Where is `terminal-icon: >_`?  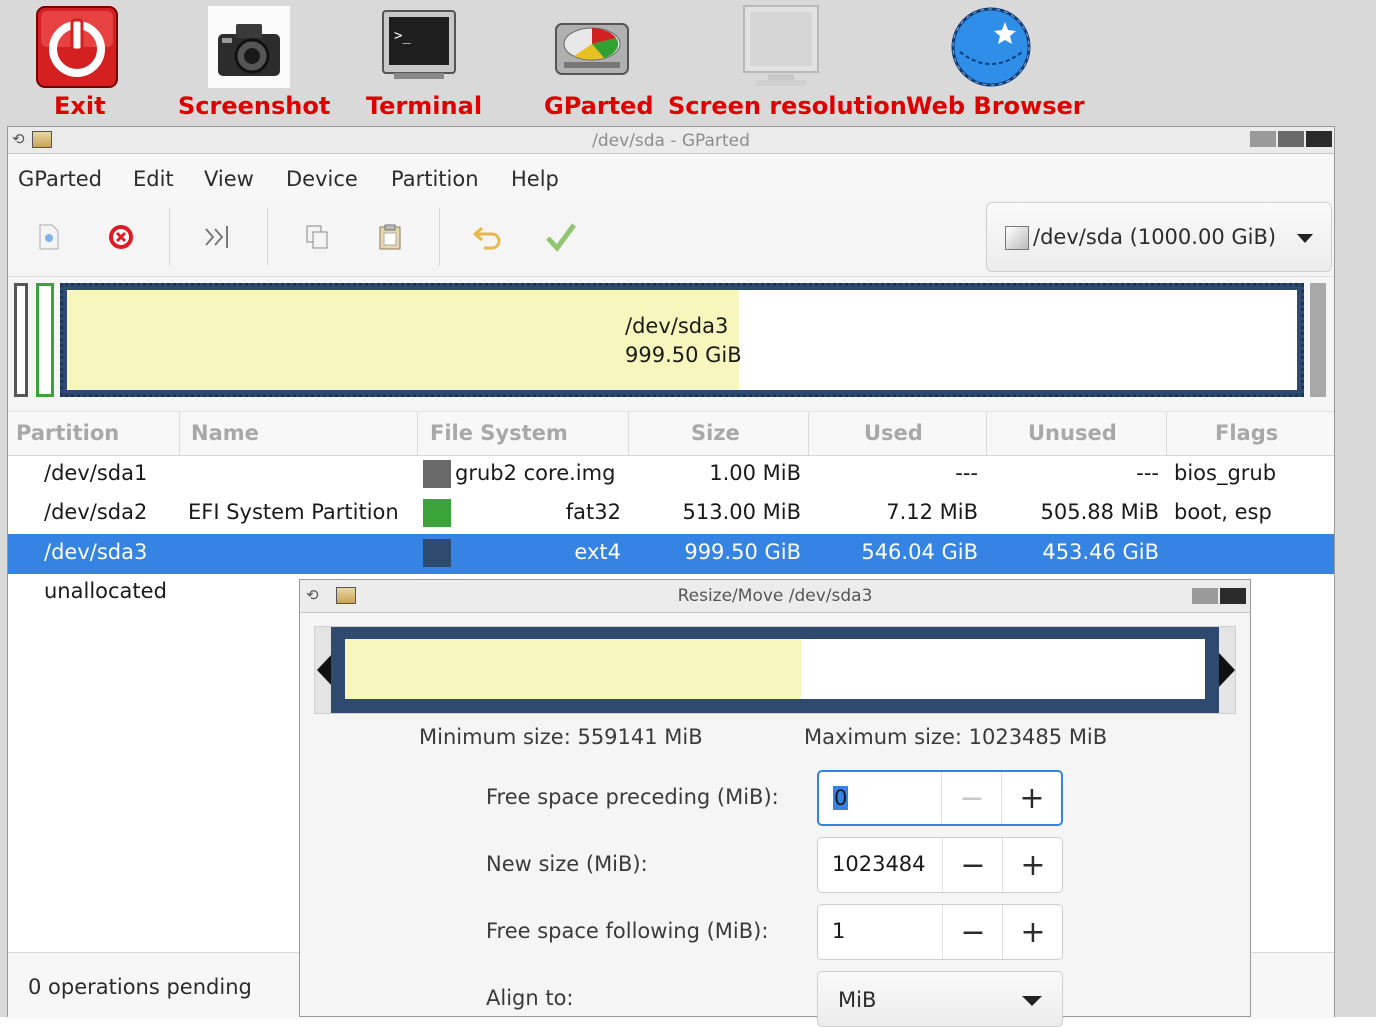 terminal-icon: >_ is located at coordinates (419, 45).